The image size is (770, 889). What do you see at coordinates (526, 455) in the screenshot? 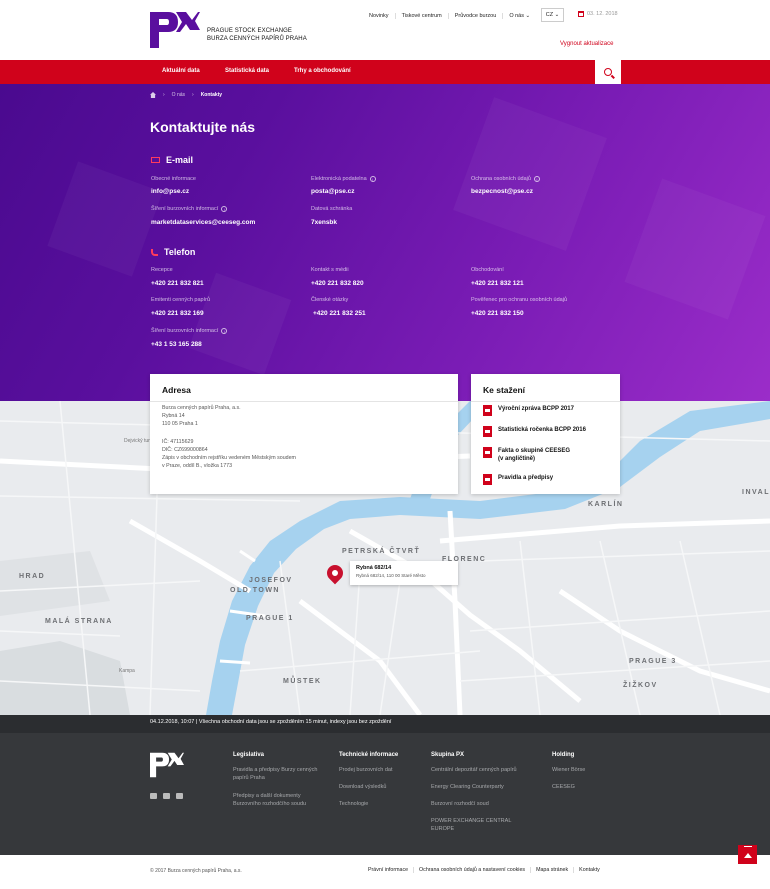
I see `download-item: Fakta o skupině CEESEG (v angličtině)` at bounding box center [526, 455].